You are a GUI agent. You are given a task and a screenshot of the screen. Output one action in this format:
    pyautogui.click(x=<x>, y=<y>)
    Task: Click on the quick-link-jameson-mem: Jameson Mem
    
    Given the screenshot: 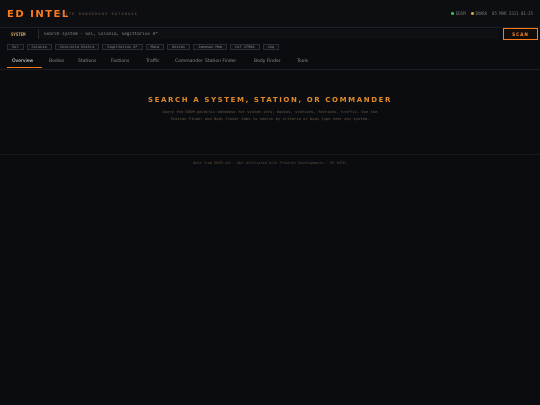 What is the action you would take?
    pyautogui.click(x=210, y=47)
    